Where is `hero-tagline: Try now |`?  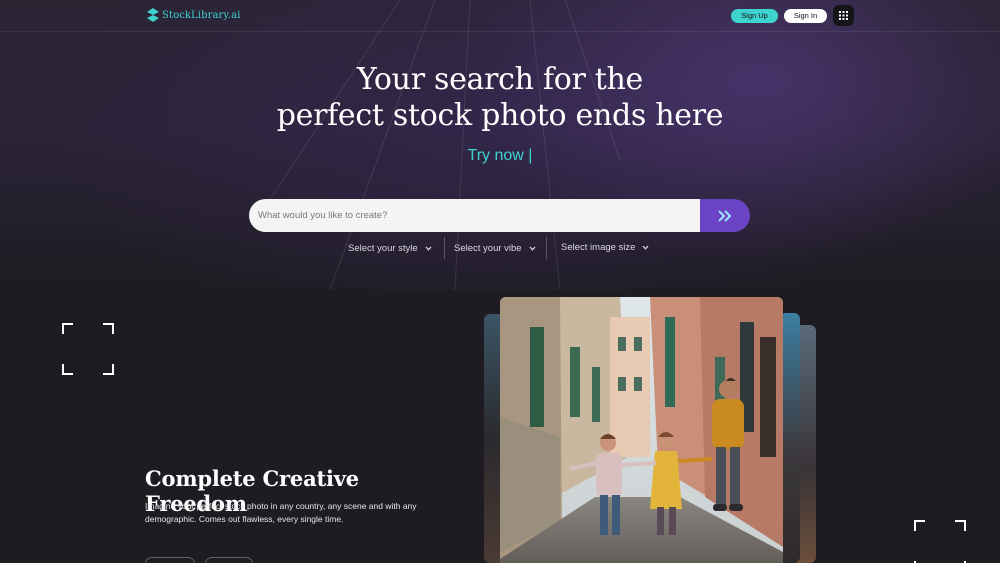 hero-tagline: Try now | is located at coordinates (500, 155).